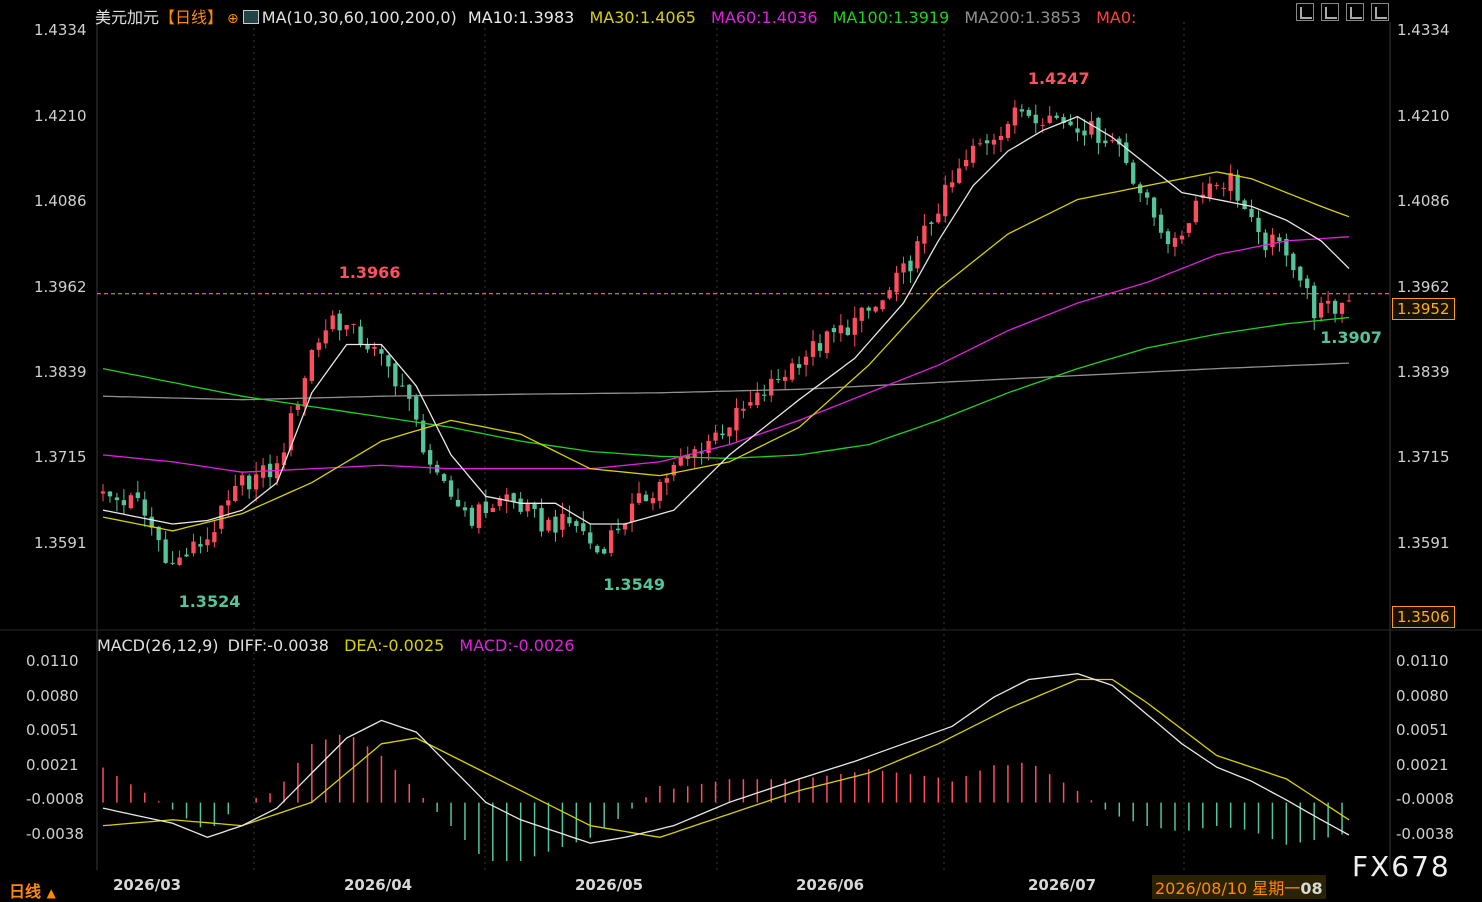 The width and height of the screenshot is (1482, 902). What do you see at coordinates (191, 17) in the screenshot?
I see `period-label: 【日线】` at bounding box center [191, 17].